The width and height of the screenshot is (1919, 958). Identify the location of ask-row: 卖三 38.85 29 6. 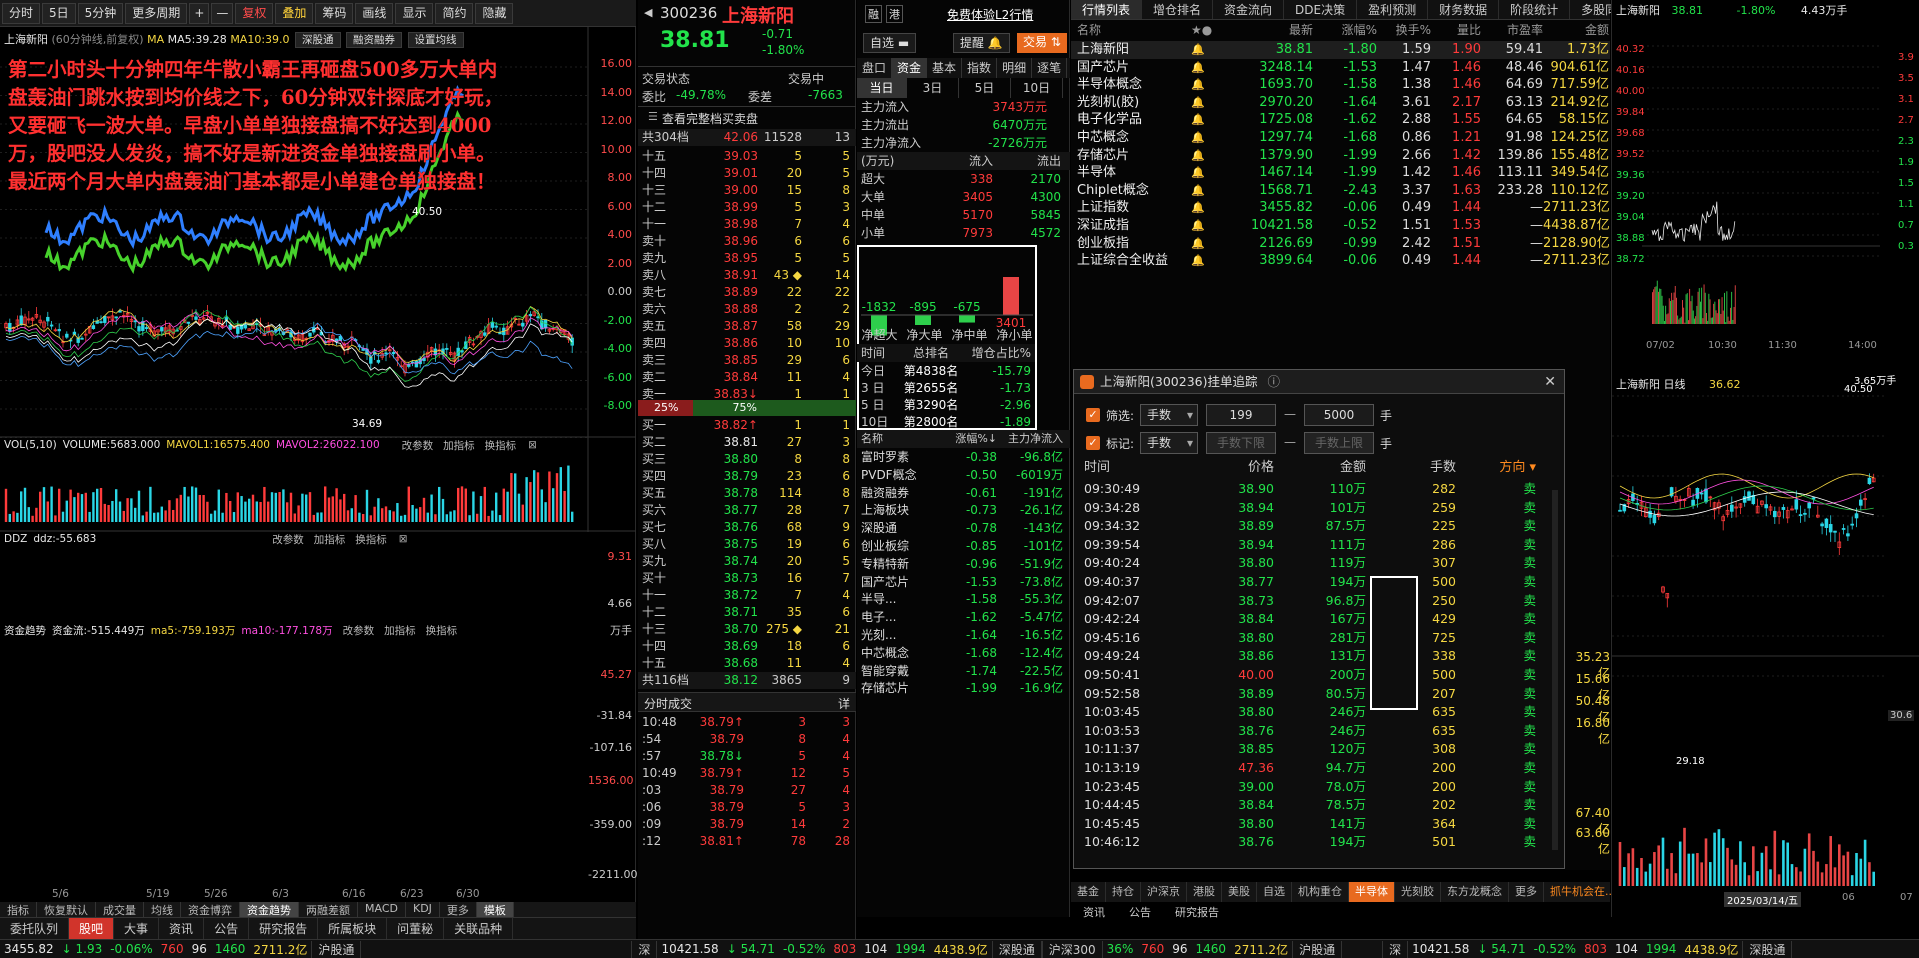
(747, 360).